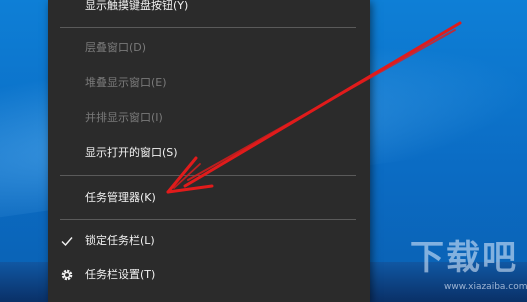  Describe the element at coordinates (120, 274) in the screenshot. I see `menu-item-label: 任务栏设置(T)` at that location.